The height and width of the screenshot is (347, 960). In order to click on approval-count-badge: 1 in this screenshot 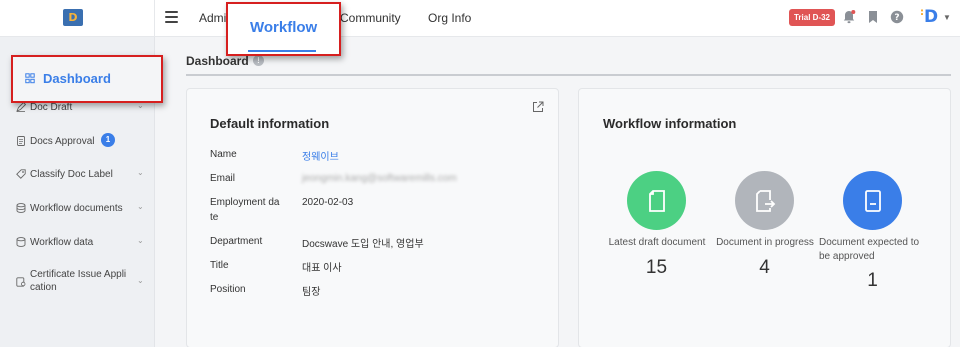, I will do `click(108, 140)`.